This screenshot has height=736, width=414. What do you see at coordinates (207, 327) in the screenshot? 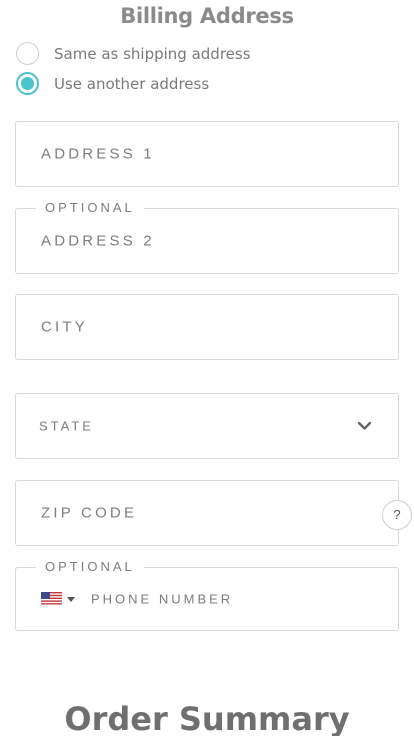
I see `city-field: CITY` at bounding box center [207, 327].